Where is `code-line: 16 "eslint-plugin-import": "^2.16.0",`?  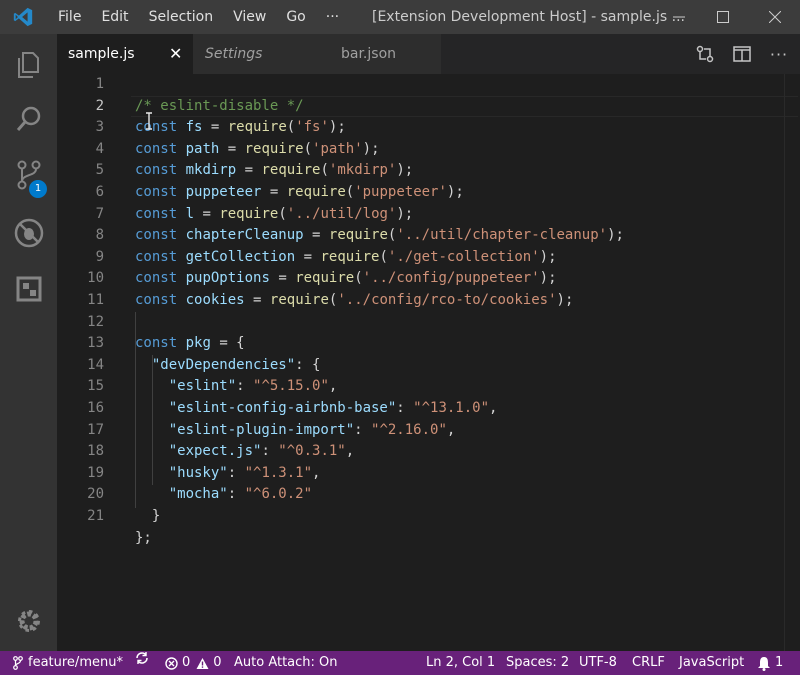 code-line: 16 "eslint-plugin-import": "^2.16.0", is located at coordinates (422, 418).